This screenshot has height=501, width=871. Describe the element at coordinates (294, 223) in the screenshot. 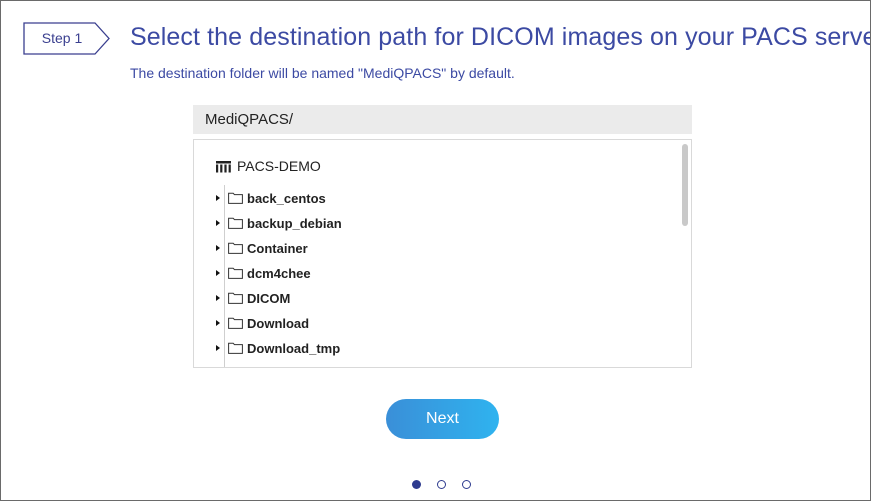

I see `tree-item-label: backup_debian` at that location.